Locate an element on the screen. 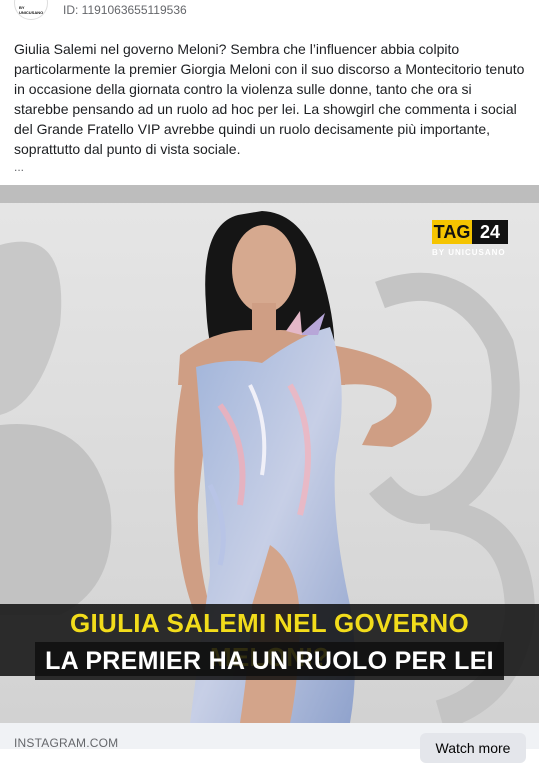 This screenshot has width=539, height=763. logo-tag-text: TAG is located at coordinates (452, 232).